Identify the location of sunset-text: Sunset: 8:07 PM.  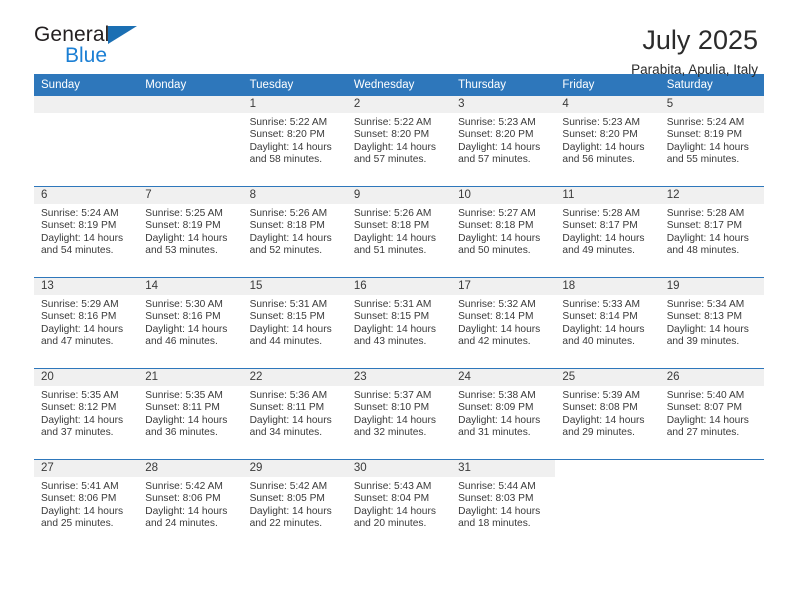
(704, 408).